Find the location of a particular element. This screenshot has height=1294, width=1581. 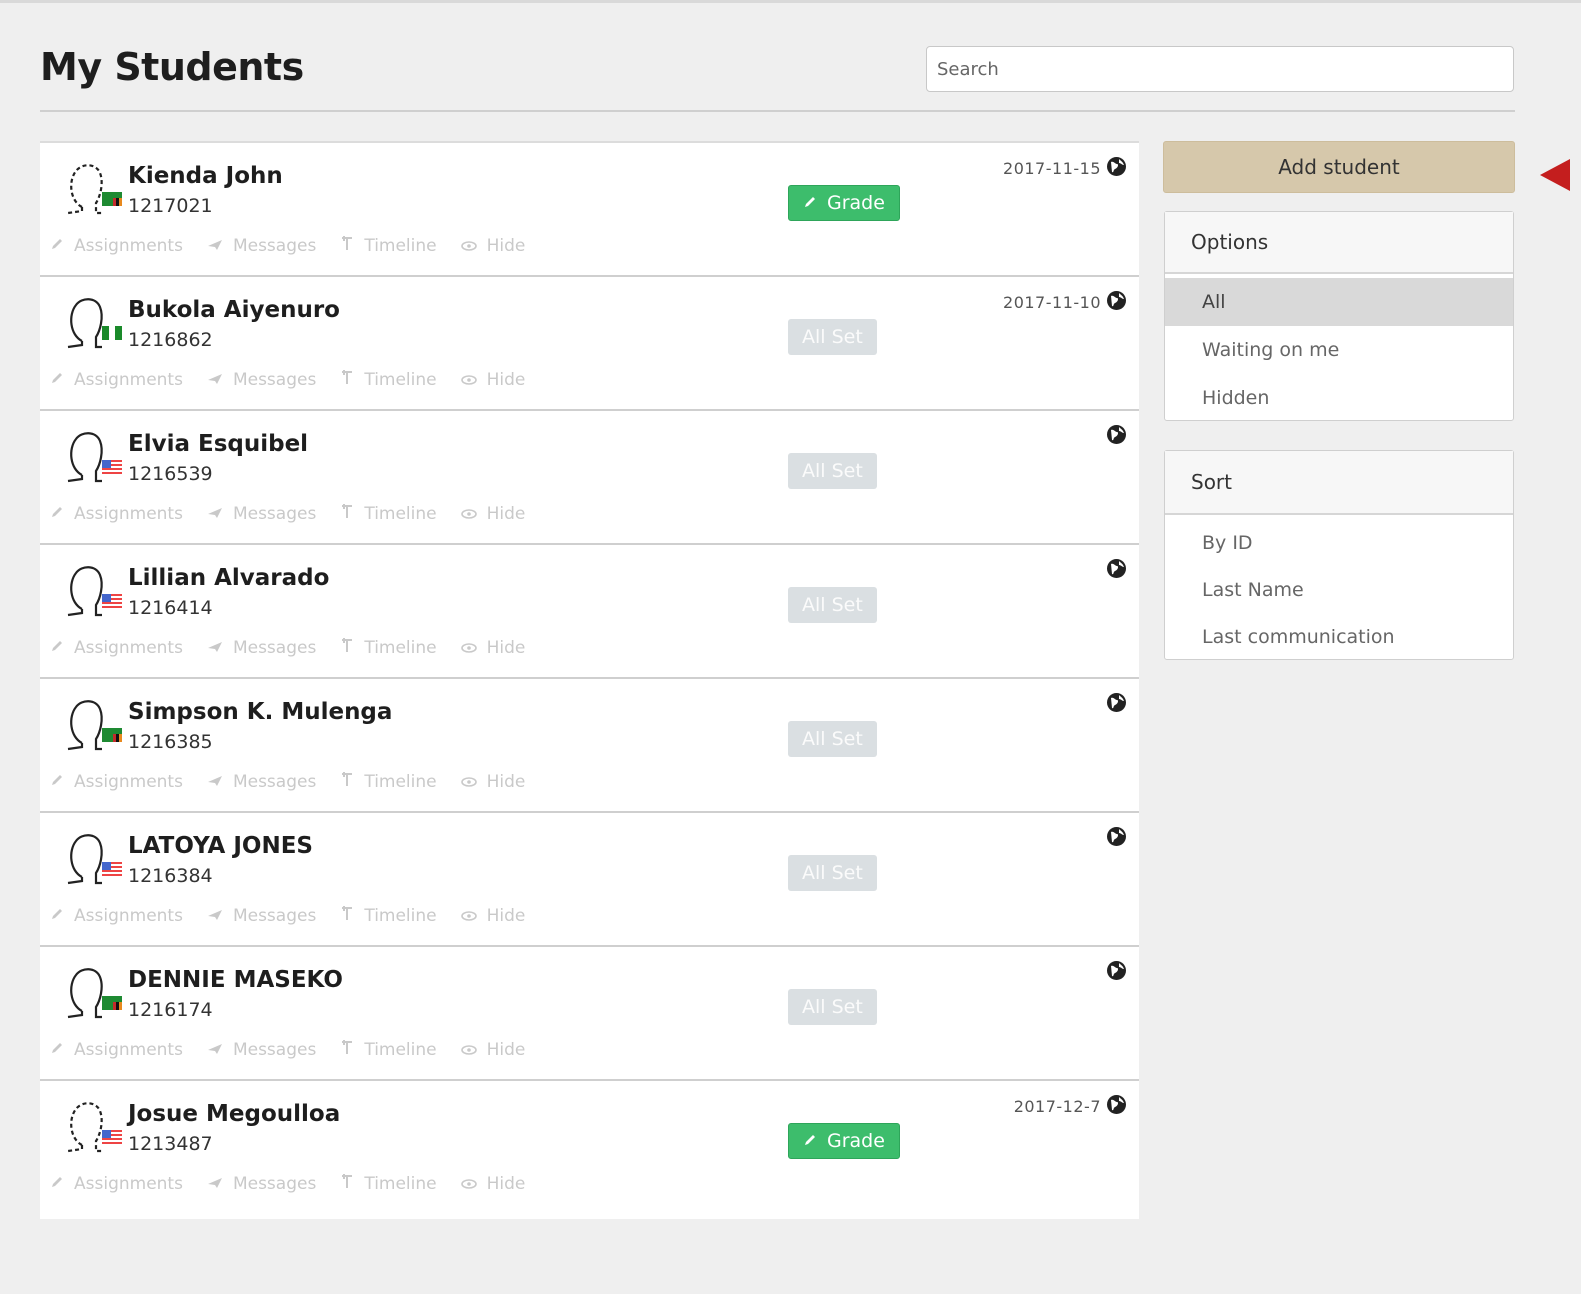

student-name: Kienda John is located at coordinates (205, 176).